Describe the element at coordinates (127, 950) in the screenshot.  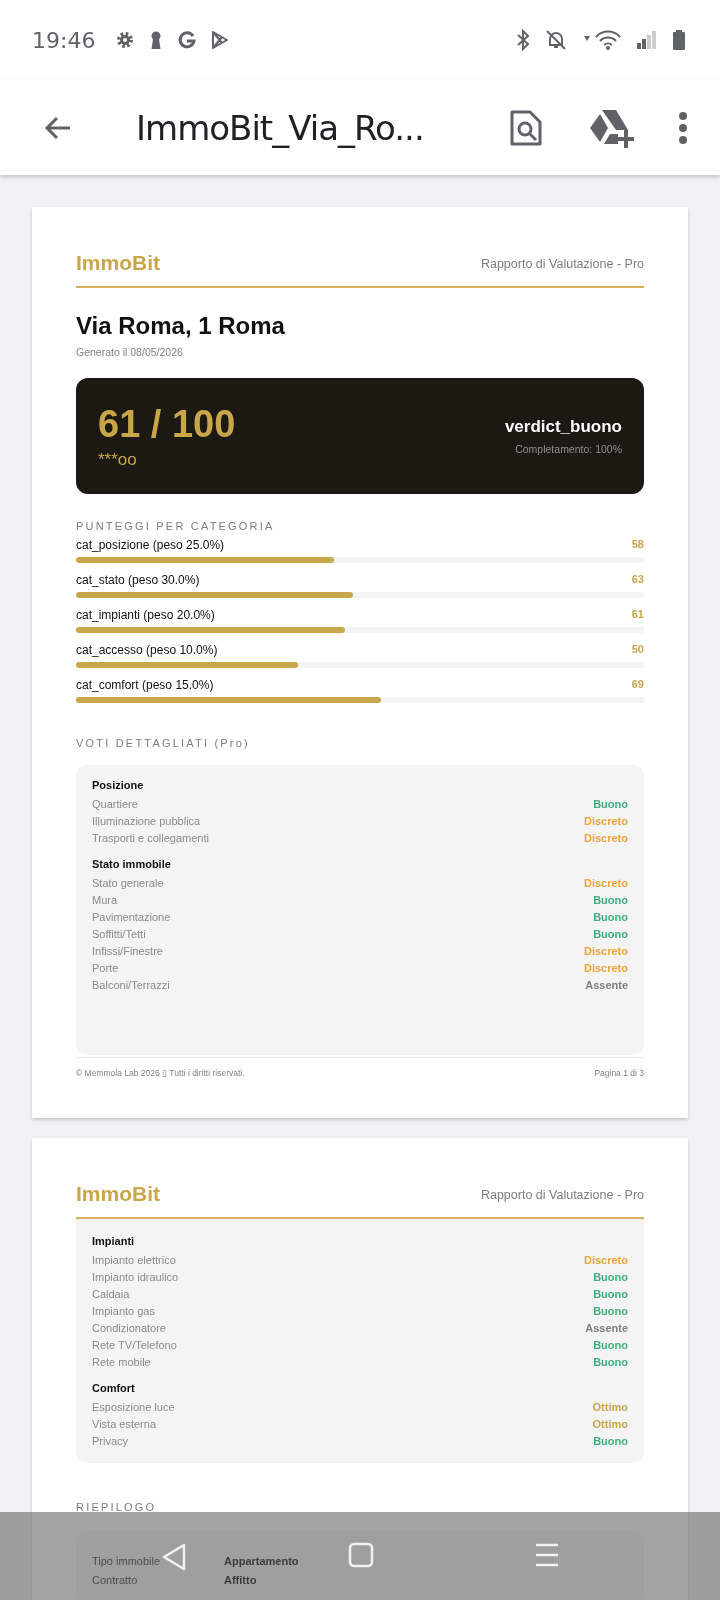
I see `grade-label: Infissi/Finestre` at that location.